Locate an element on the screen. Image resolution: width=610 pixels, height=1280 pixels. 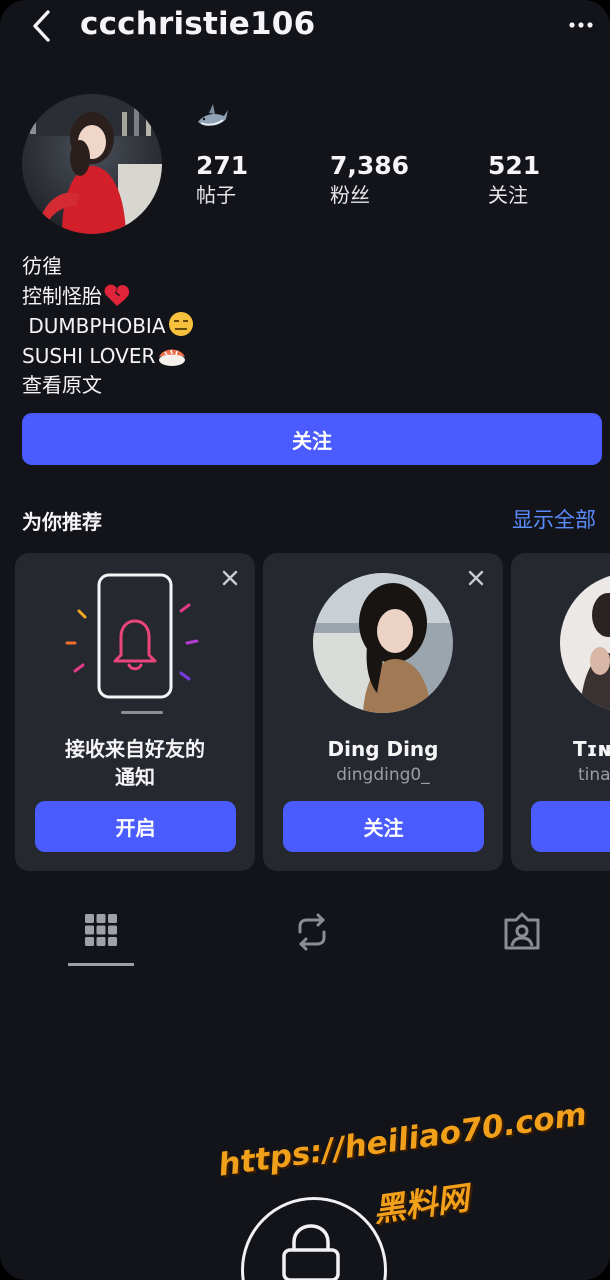
suggested-user-handle: dingding0_ is located at coordinates (383, 775).